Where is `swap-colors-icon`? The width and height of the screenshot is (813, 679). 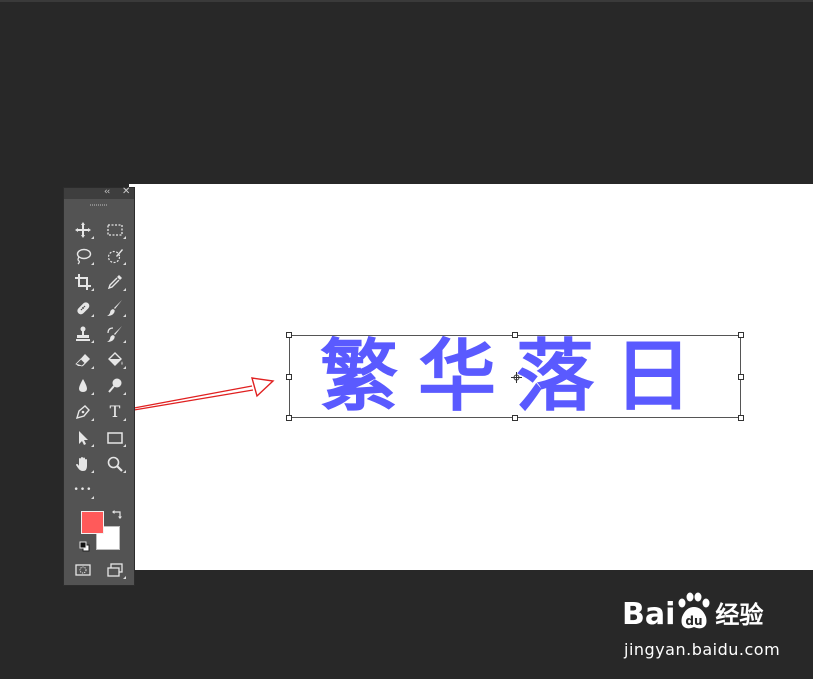
swap-colors-icon is located at coordinates (117, 515).